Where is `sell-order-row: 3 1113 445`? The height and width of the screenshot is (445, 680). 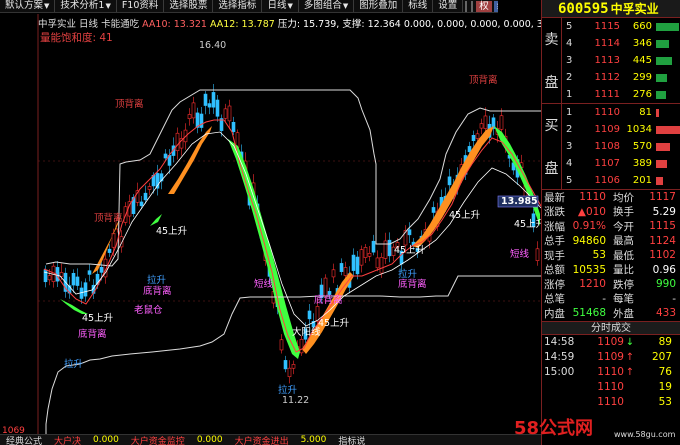 sell-order-row: 3 1113 445 is located at coordinates (621, 60).